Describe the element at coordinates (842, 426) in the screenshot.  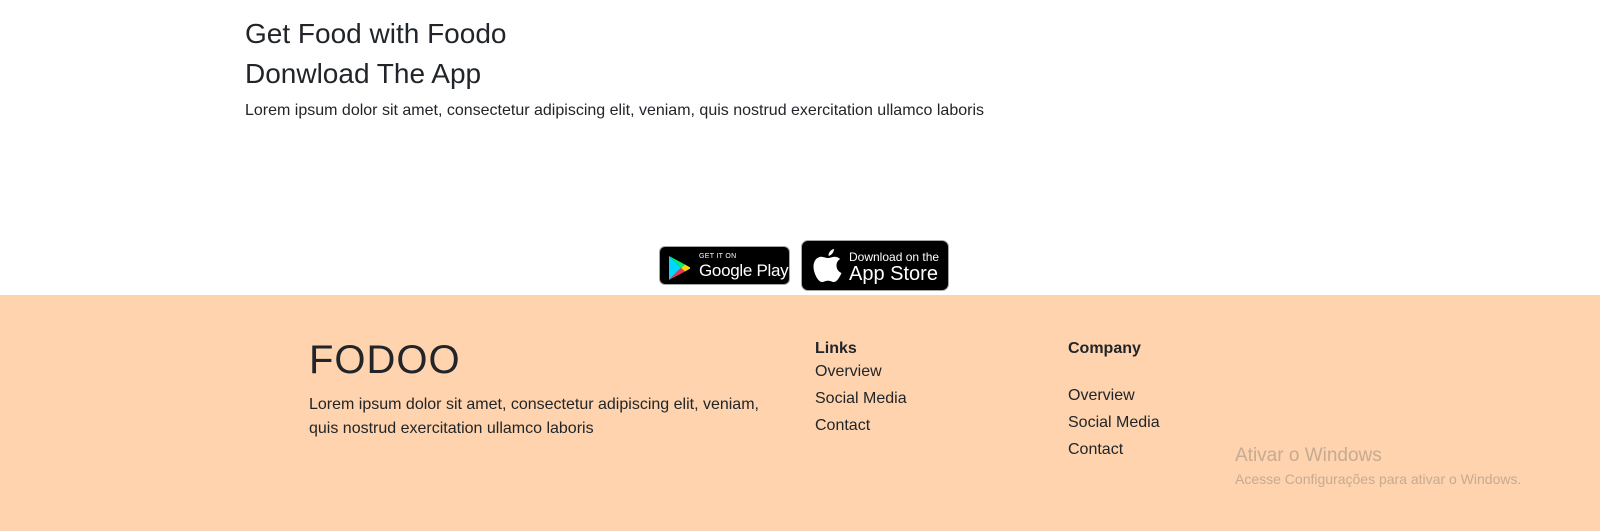
I see `footer-link-contact: Contact` at that location.